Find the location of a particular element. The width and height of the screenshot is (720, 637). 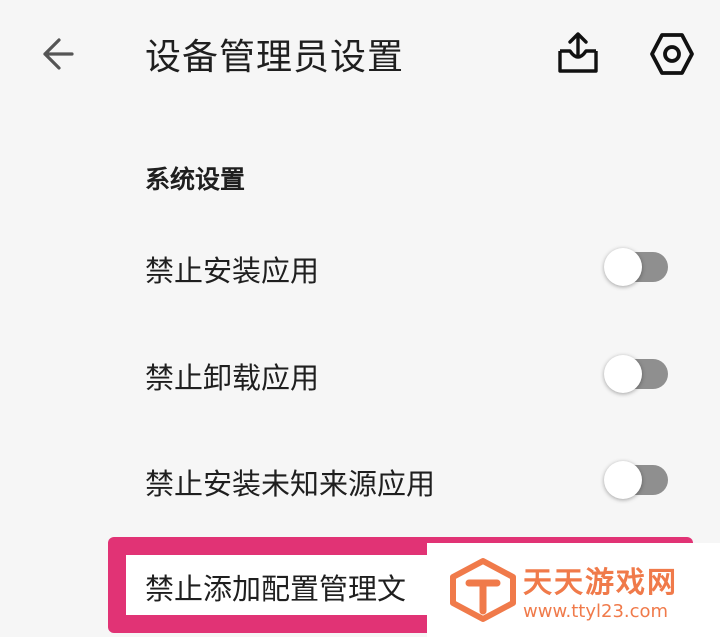

disable-install-toggle is located at coordinates (636, 267).